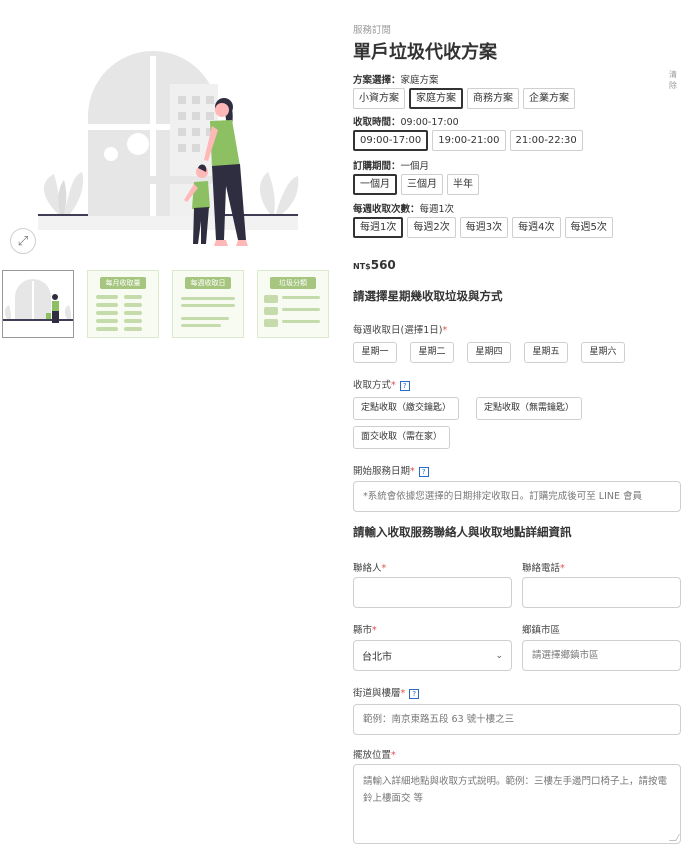 The width and height of the screenshot is (684, 846). What do you see at coordinates (432, 592) in the screenshot?
I see `name-input` at bounding box center [432, 592].